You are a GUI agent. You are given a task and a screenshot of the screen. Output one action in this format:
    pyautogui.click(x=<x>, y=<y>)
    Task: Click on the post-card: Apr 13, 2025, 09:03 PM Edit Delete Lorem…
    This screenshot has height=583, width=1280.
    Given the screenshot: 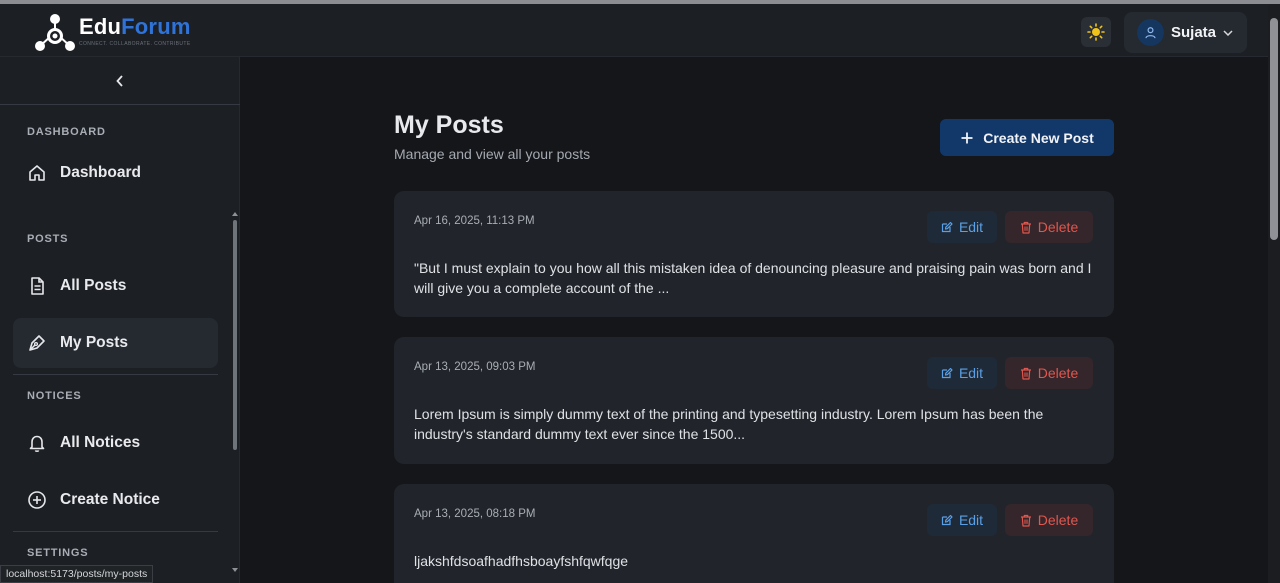 What is the action you would take?
    pyautogui.click(x=754, y=400)
    